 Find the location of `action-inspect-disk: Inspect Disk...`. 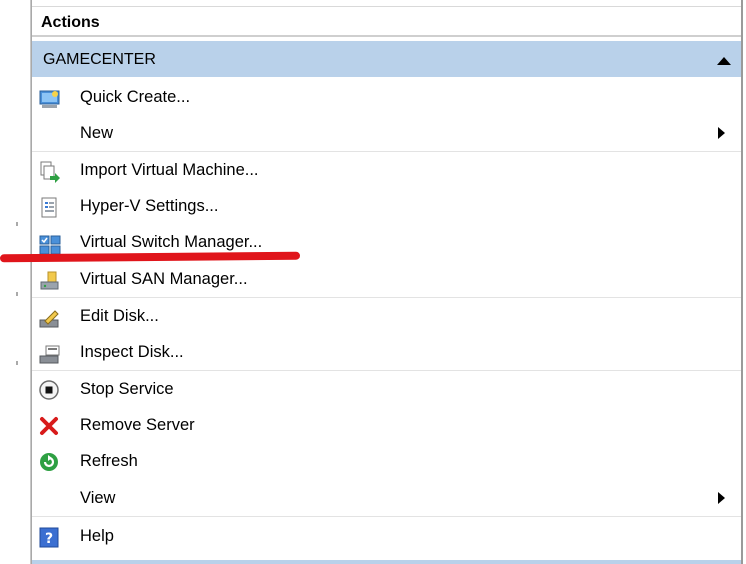

action-inspect-disk: Inspect Disk... is located at coordinates (386, 352).